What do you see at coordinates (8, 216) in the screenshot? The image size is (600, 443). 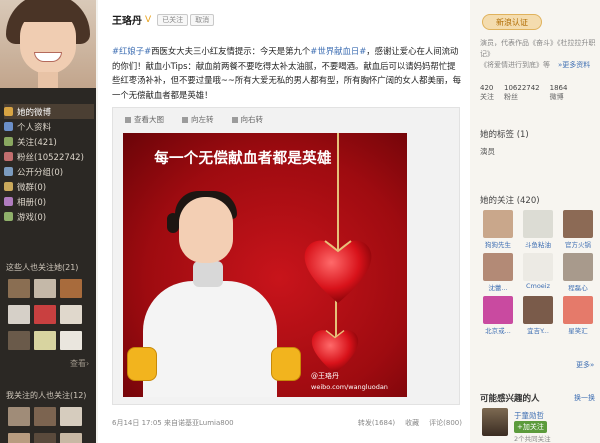 I see `game-icon` at bounding box center [8, 216].